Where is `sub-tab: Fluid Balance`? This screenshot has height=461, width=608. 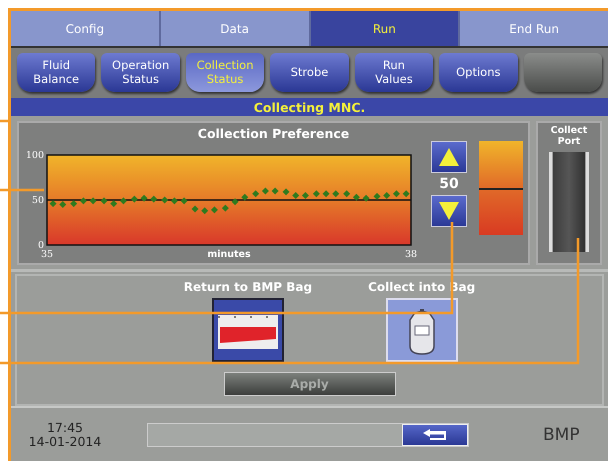
sub-tab: Fluid Balance is located at coordinates (56, 72).